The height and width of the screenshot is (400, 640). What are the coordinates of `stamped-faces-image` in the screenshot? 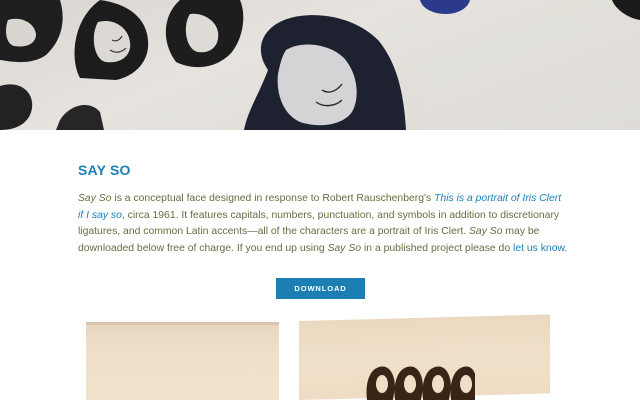 It's located at (420, 383).